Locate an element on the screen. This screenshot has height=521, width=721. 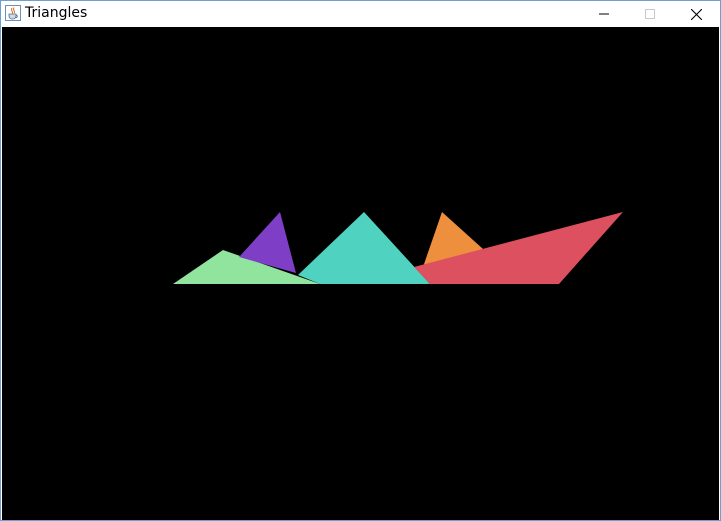
triangle-turquoise is located at coordinates (364, 248).